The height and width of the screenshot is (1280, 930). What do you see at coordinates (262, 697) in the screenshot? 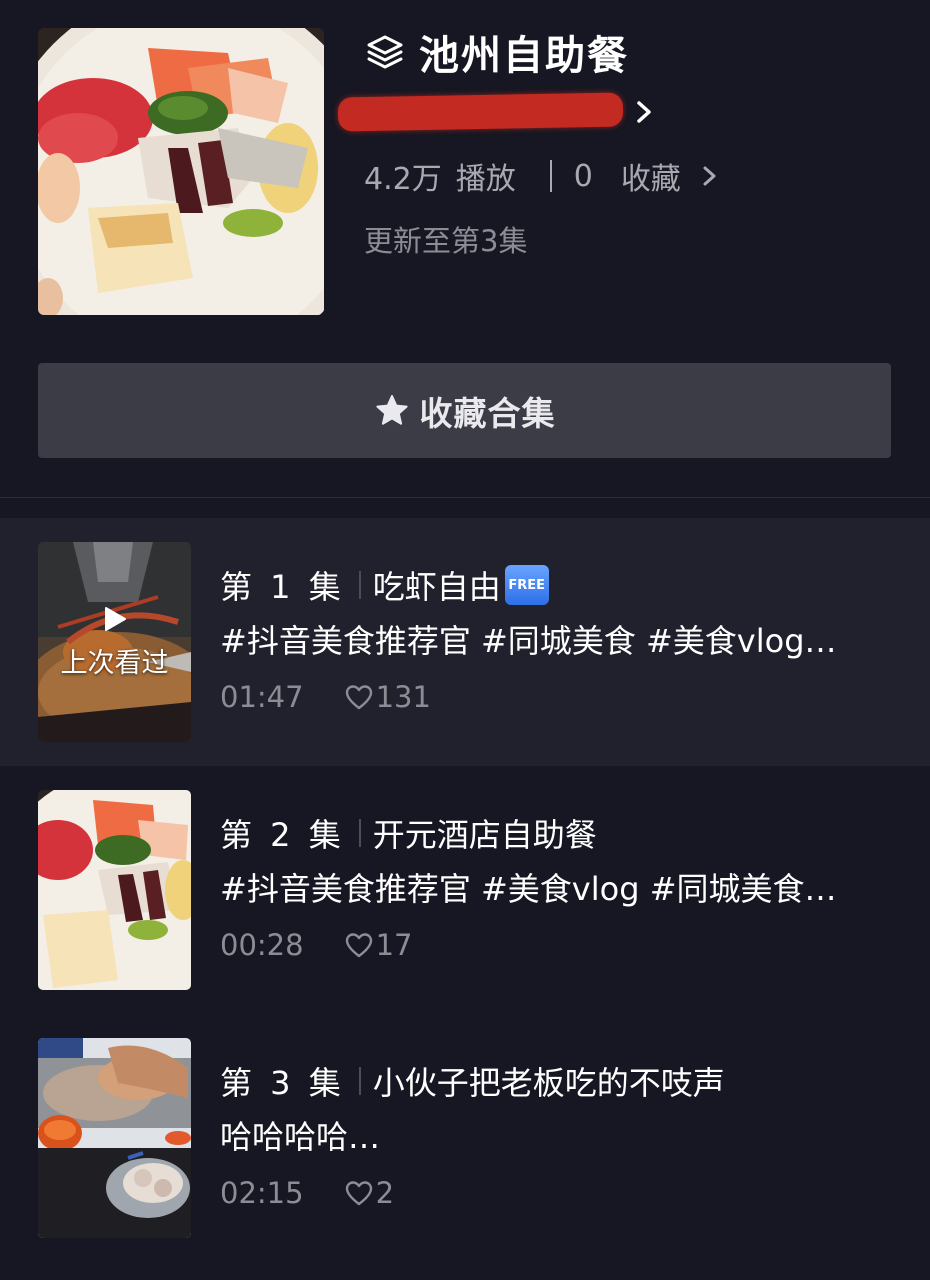
I see `episode-duration: 01:47` at bounding box center [262, 697].